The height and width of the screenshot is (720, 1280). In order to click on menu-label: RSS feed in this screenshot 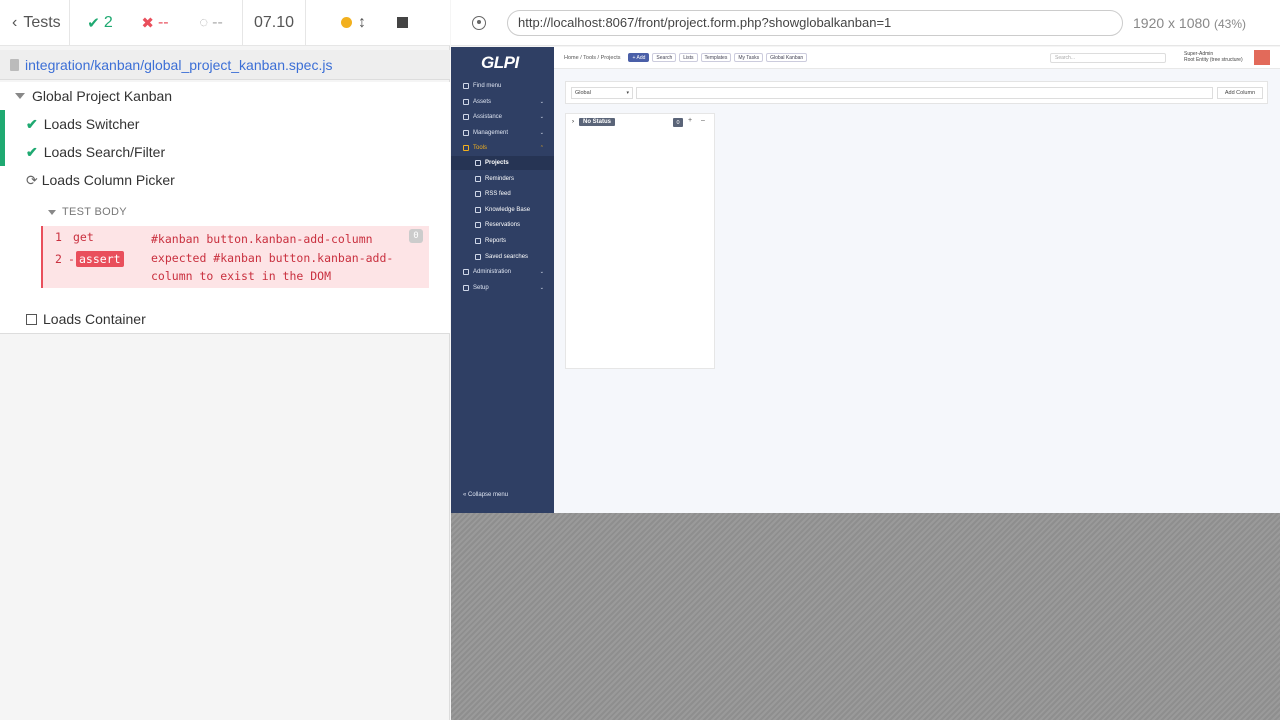, I will do `click(498, 194)`.